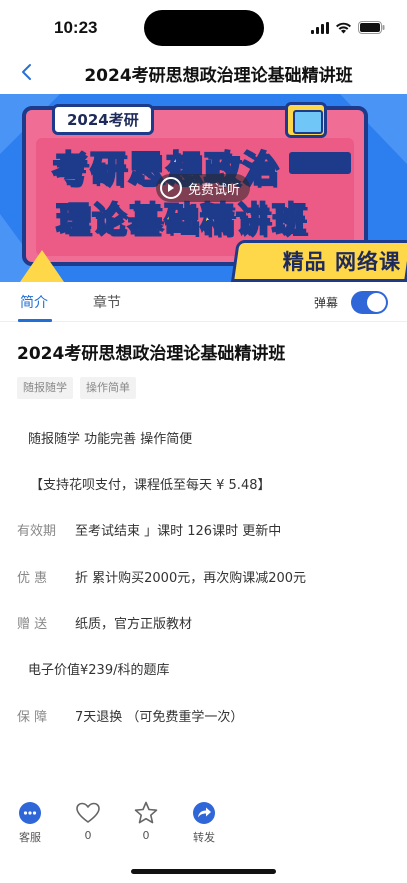 This screenshot has width=407, height=883. Describe the element at coordinates (34, 302) in the screenshot. I see `tab-intro: 简介` at that location.